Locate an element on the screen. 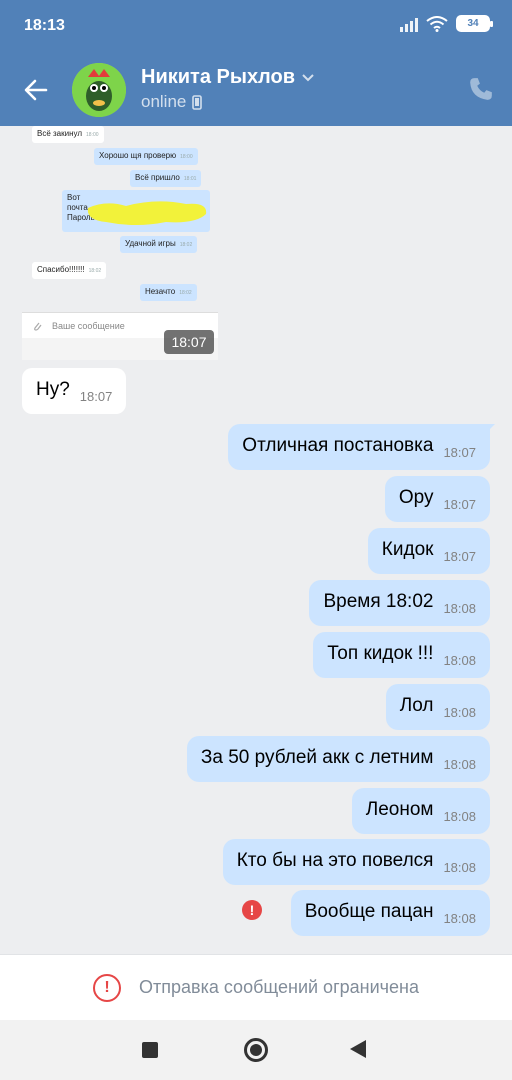 The height and width of the screenshot is (1080, 512). status-time: 18:13 is located at coordinates (44, 25).